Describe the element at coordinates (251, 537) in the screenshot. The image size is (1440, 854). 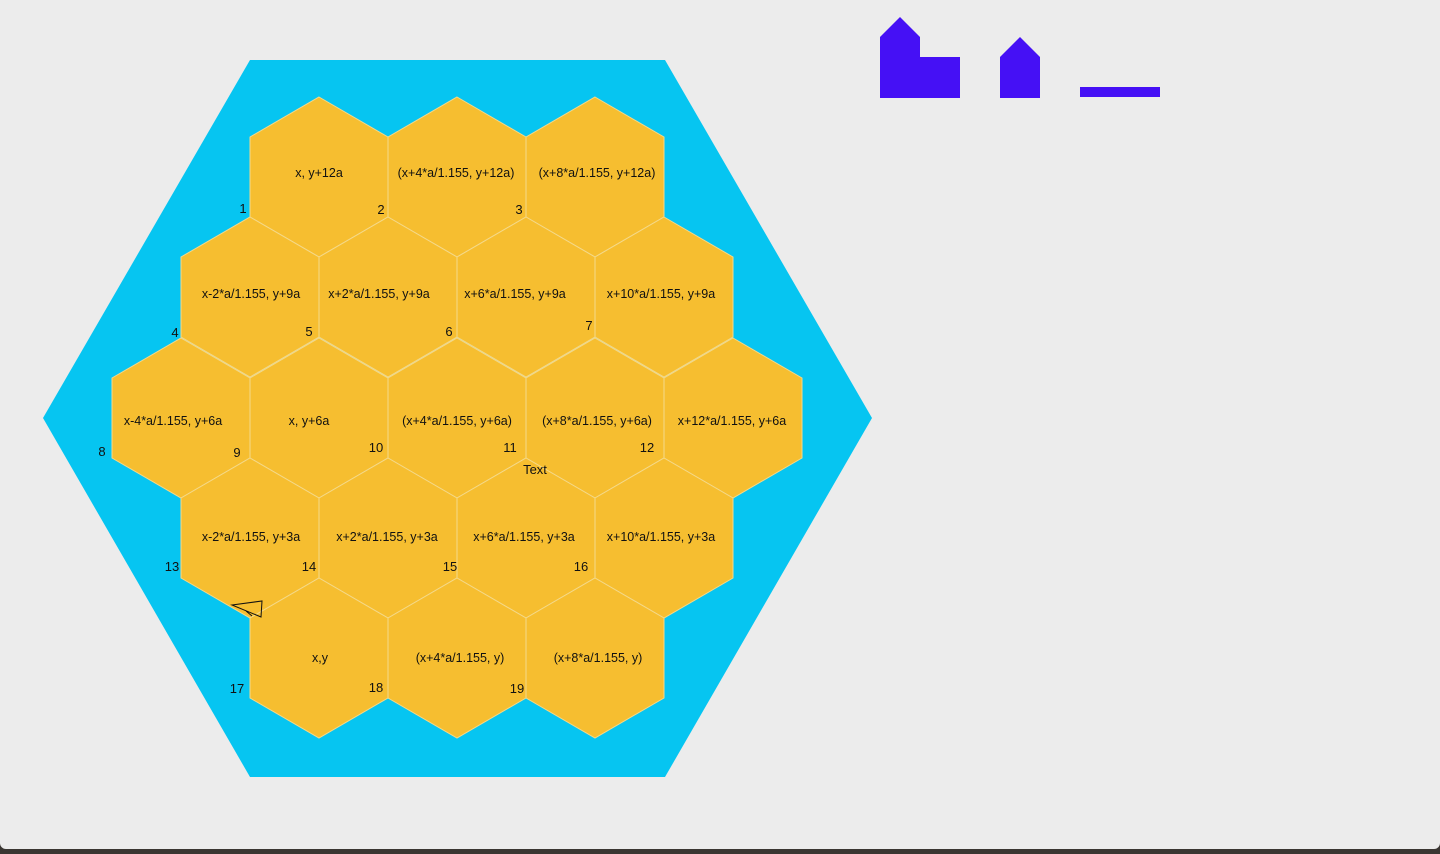
I see `hex-tile-label: x-2*a/1.155, y+3a` at that location.